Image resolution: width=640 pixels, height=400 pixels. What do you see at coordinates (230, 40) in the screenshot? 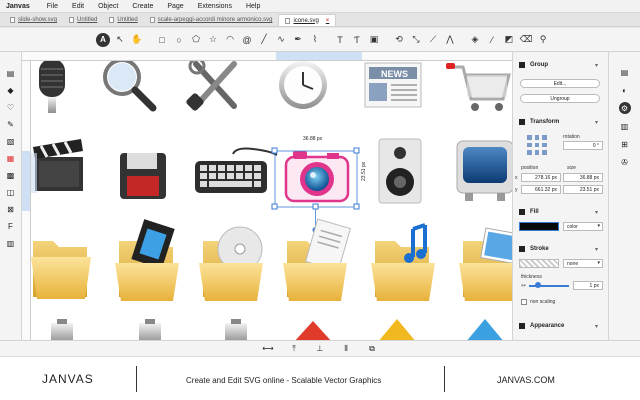
I see `arc-tool-icon: ◠` at bounding box center [230, 40].